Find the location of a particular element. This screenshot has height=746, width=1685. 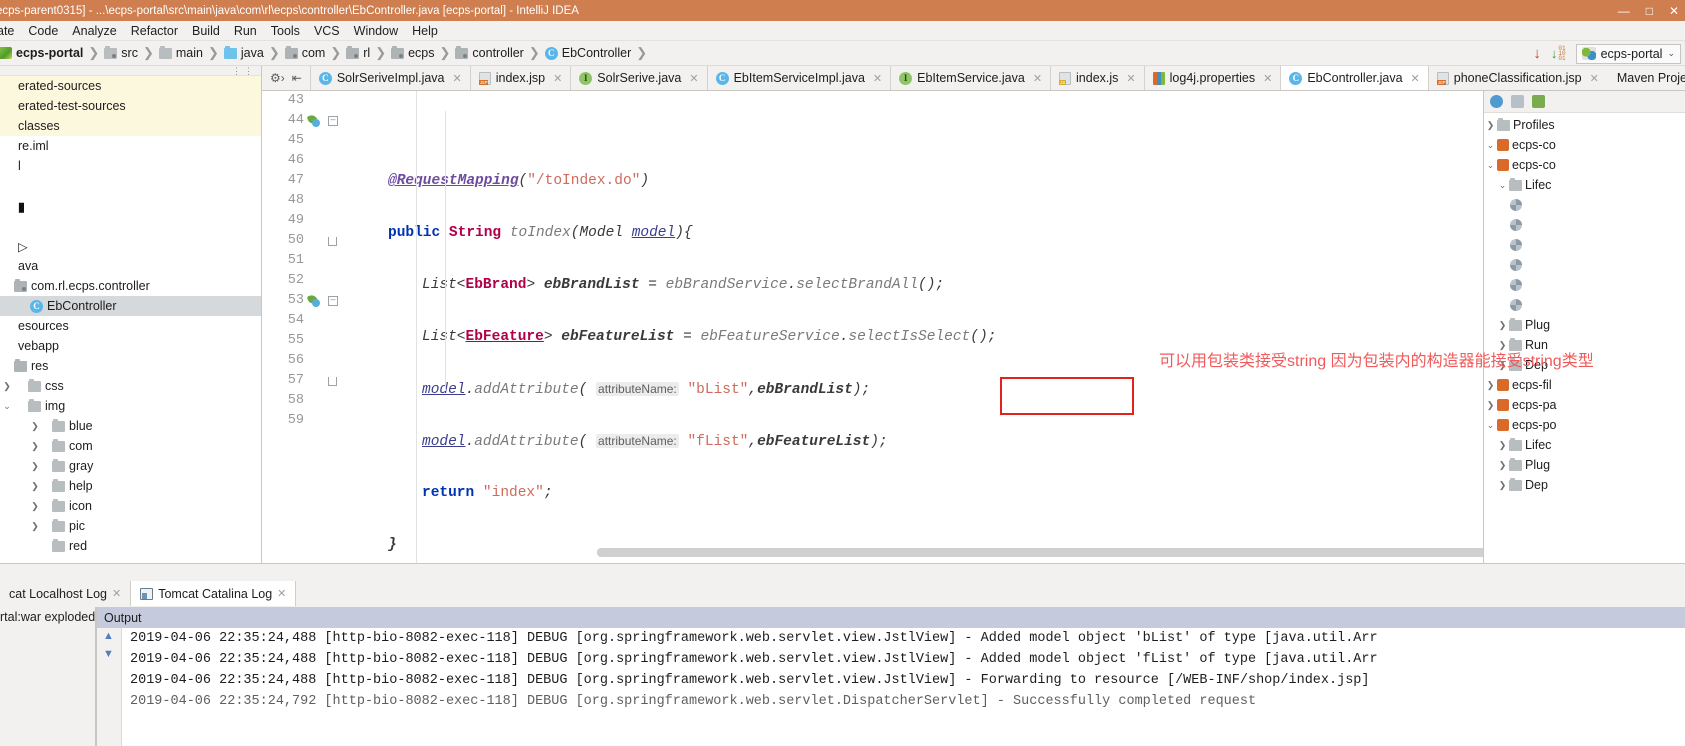

editor-horizontal-scrollbar is located at coordinates (1002, 552).